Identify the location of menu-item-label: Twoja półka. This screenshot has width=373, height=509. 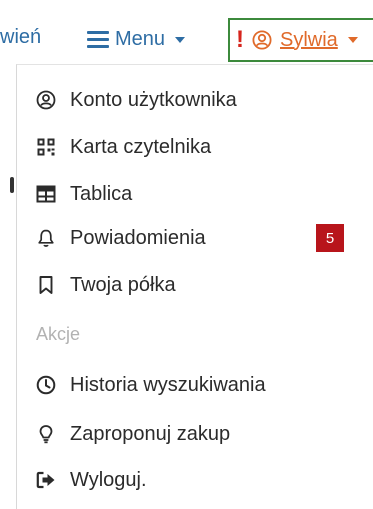
(123, 284).